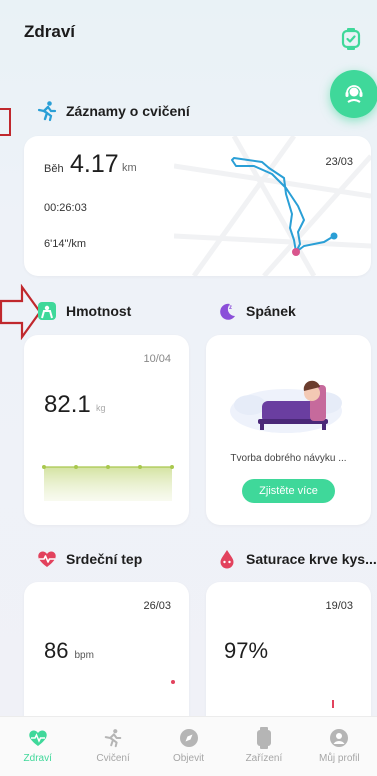 The height and width of the screenshot is (776, 377). What do you see at coordinates (339, 162) in the screenshot?
I see `exercise-date: 23/03` at bounding box center [339, 162].